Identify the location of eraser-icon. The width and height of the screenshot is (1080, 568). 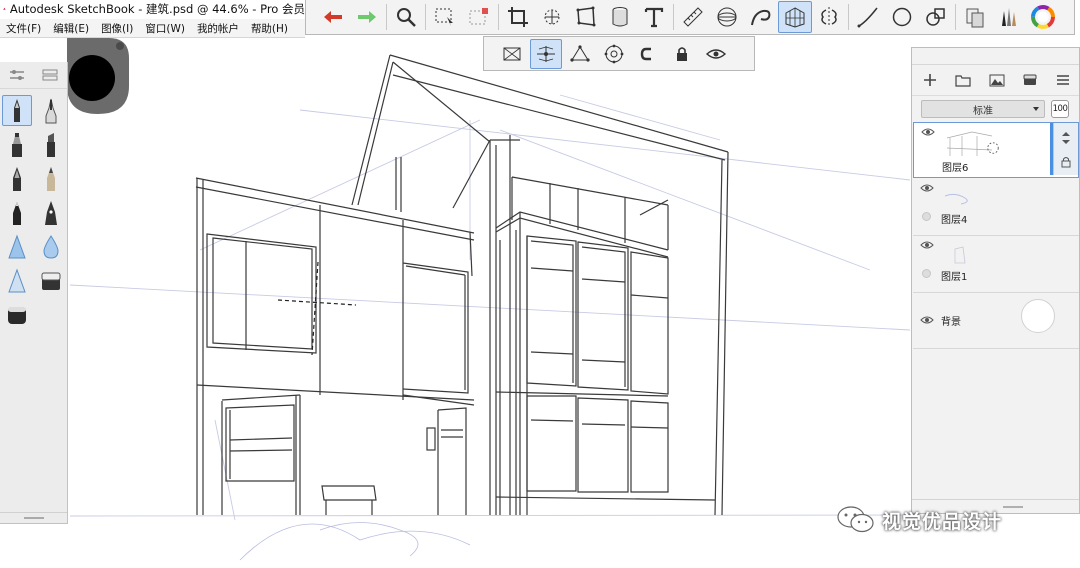
(51, 281).